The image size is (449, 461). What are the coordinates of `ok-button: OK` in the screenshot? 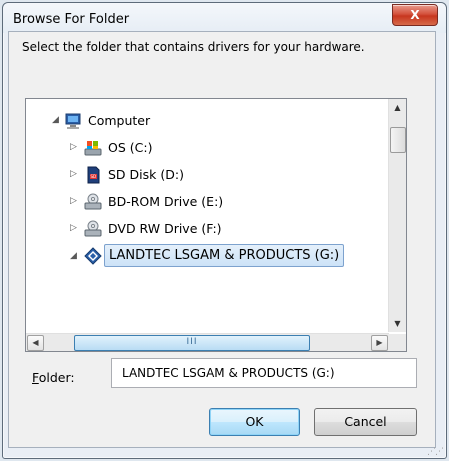 It's located at (254, 422).